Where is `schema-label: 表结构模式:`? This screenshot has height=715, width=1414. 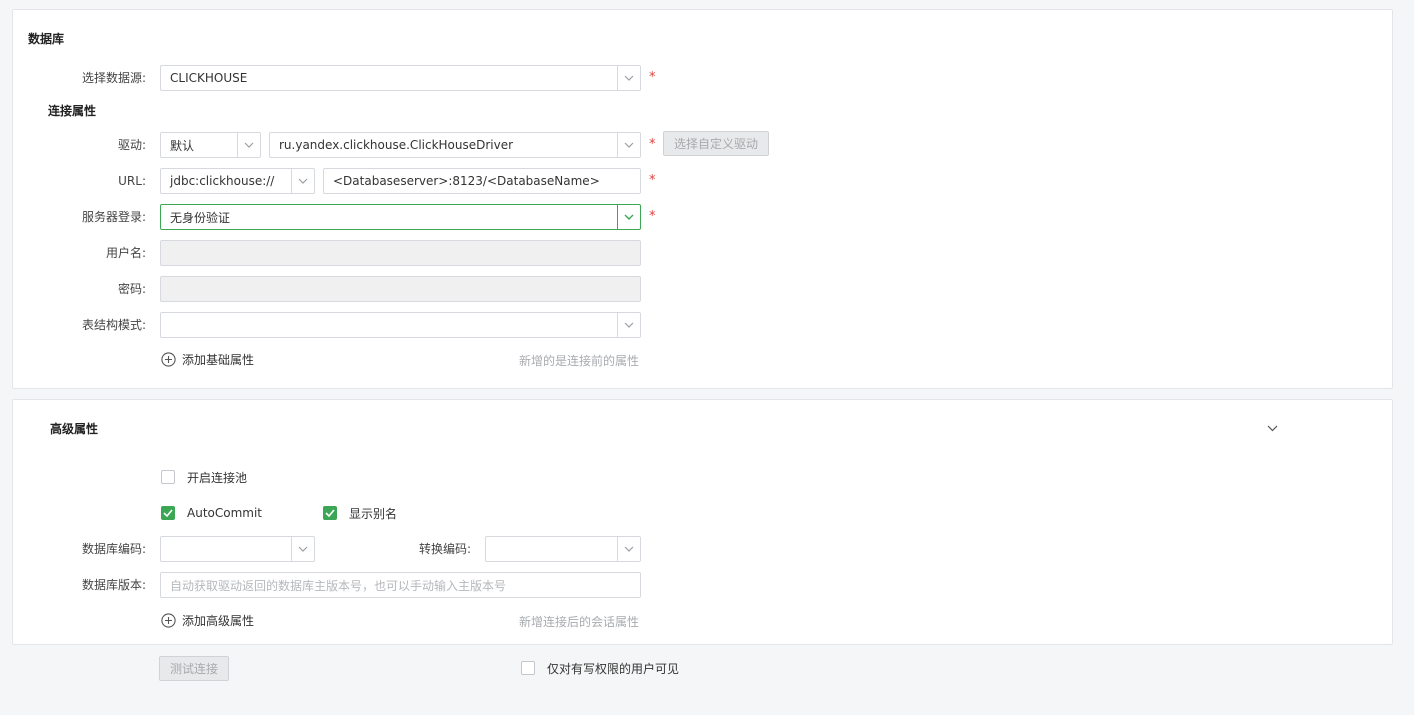 schema-label: 表结构模式: is located at coordinates (113, 325).